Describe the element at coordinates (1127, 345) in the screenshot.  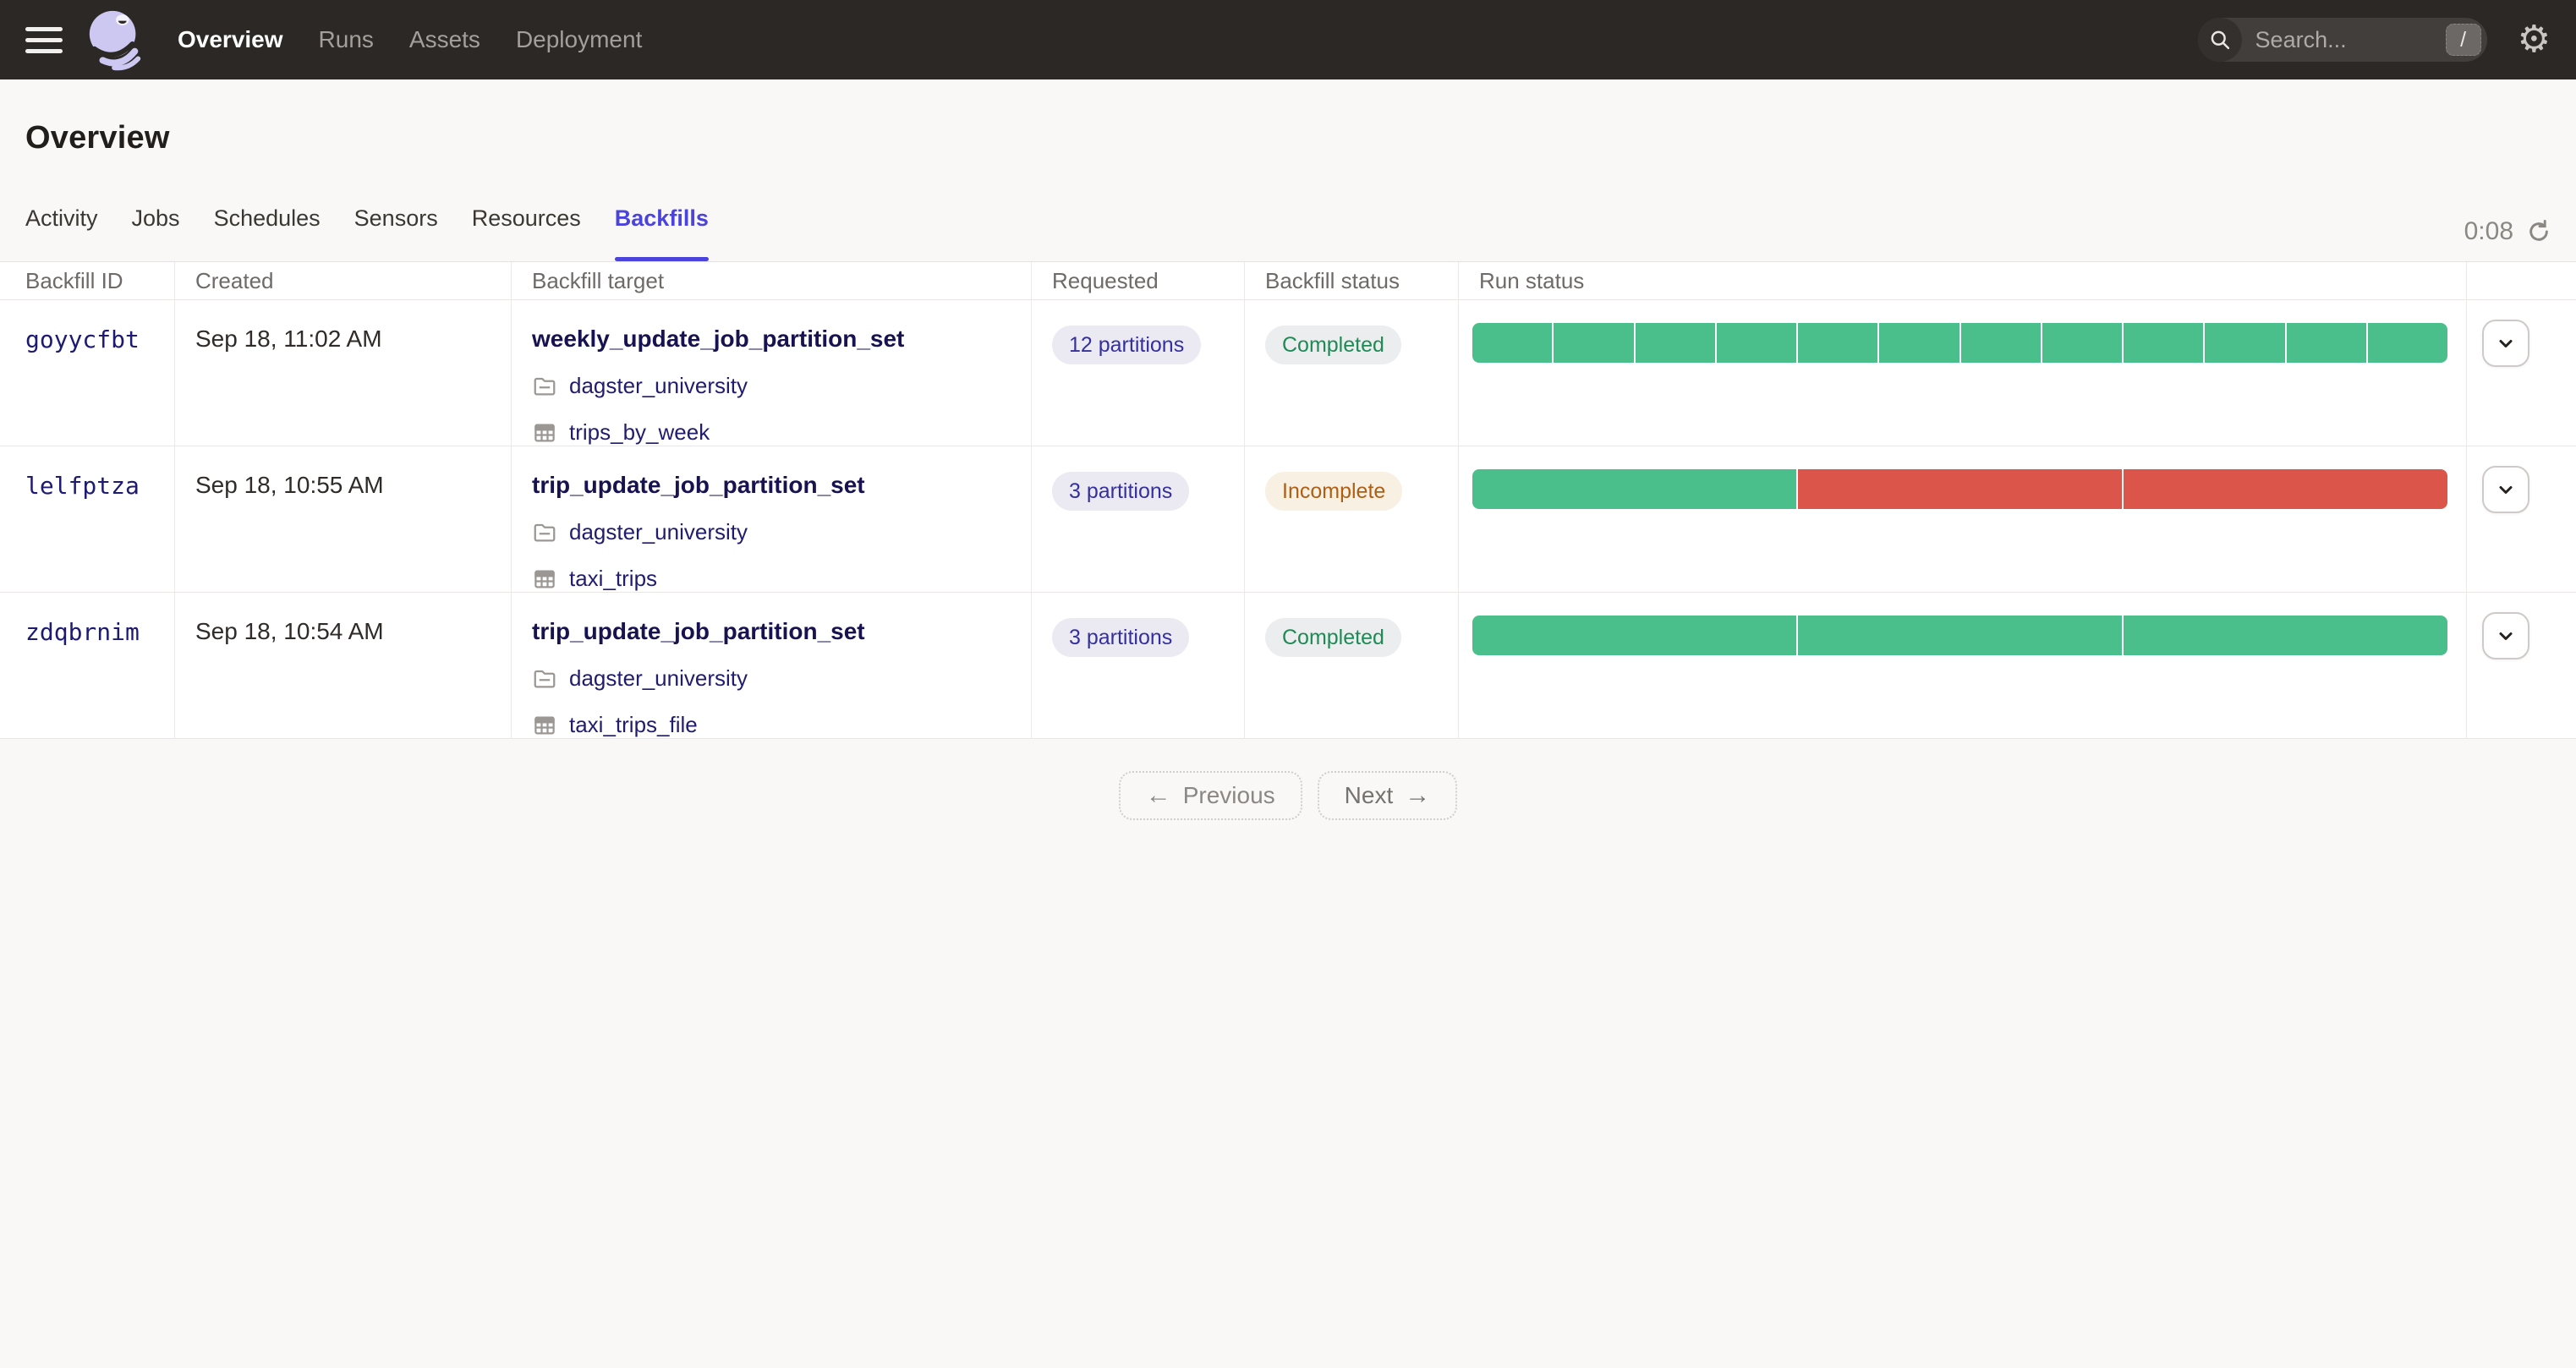
I see `requested-partitions-badge: 12 partitions` at that location.